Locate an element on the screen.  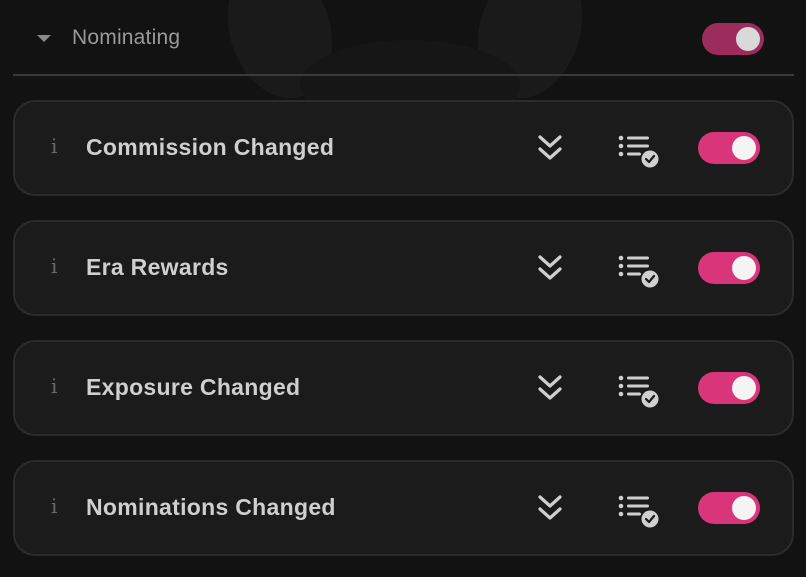
section-toggle is located at coordinates (733, 39).